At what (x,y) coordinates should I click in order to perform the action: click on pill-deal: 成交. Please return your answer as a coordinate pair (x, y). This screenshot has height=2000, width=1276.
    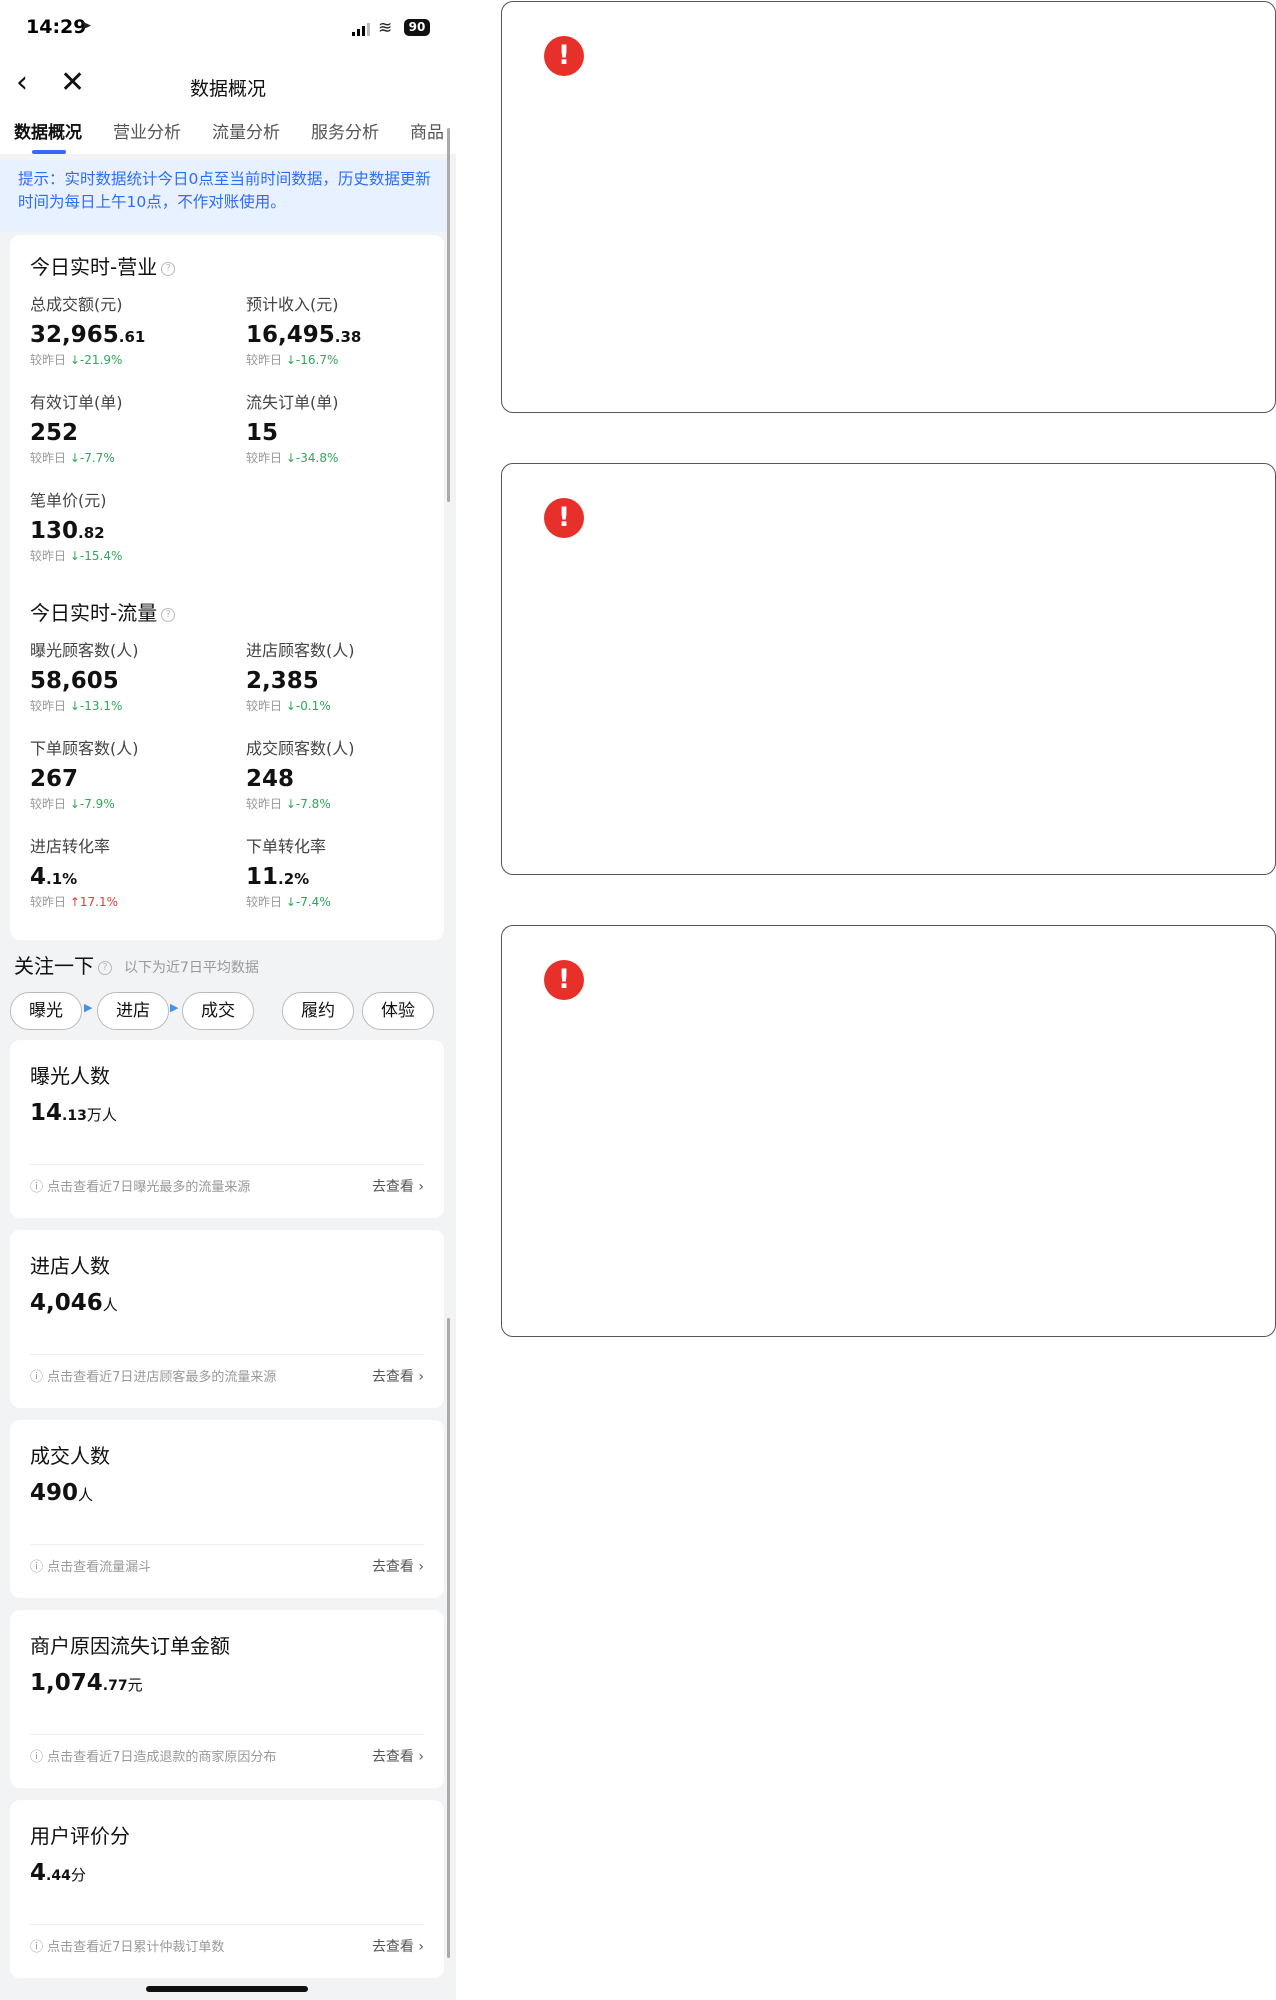
    Looking at the image, I should click on (218, 1011).